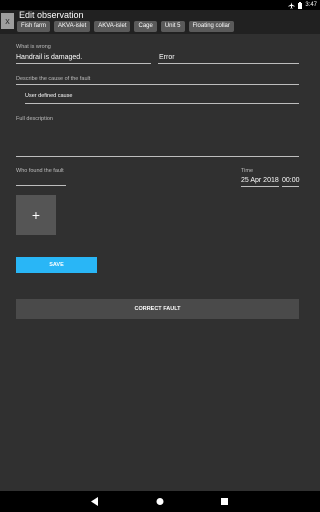  Describe the element at coordinates (51, 15) in the screenshot. I see `page-title: Edit observation` at that location.